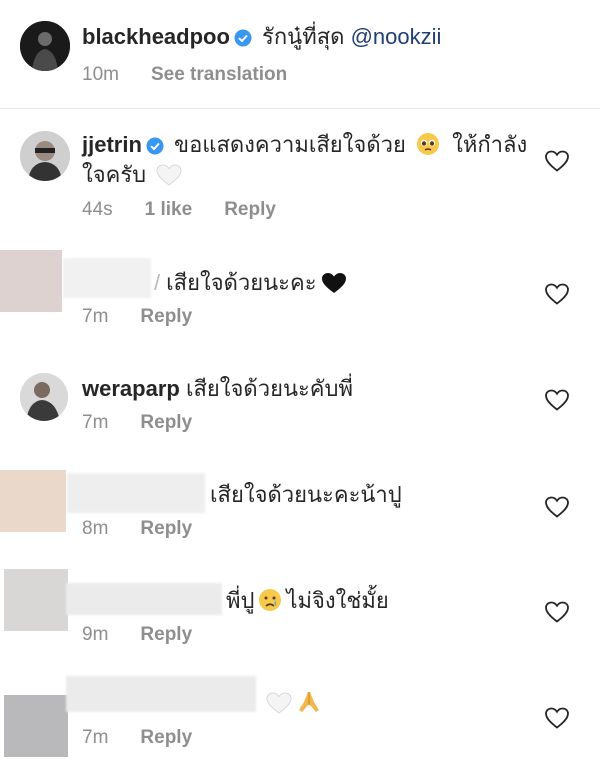 Image resolution: width=600 pixels, height=772 pixels. I want to click on black-heart-emoji, so click(334, 287).